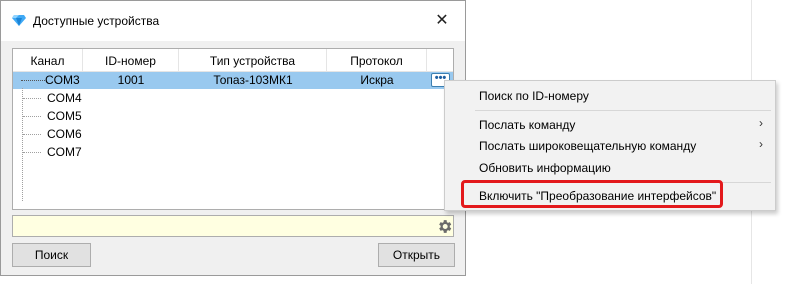 This screenshot has height=284, width=786. Describe the element at coordinates (442, 21) in the screenshot. I see `close-button: ✕` at that location.